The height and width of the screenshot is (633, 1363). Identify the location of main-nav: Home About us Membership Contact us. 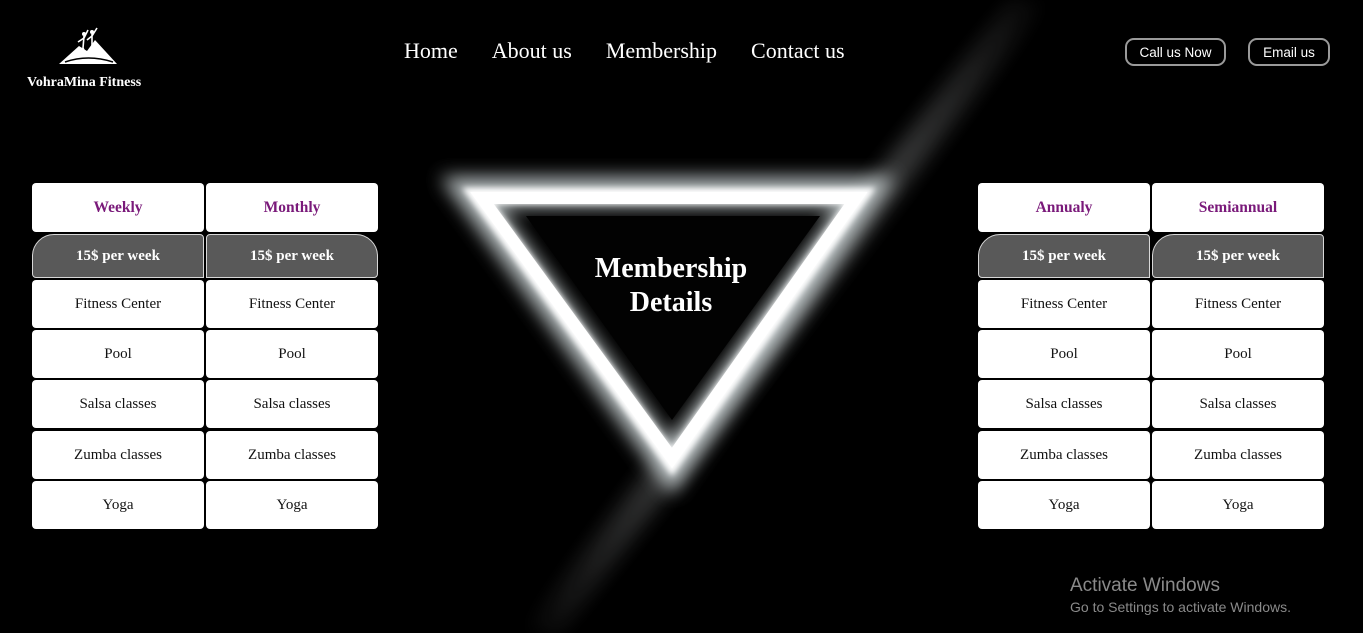
(641, 51).